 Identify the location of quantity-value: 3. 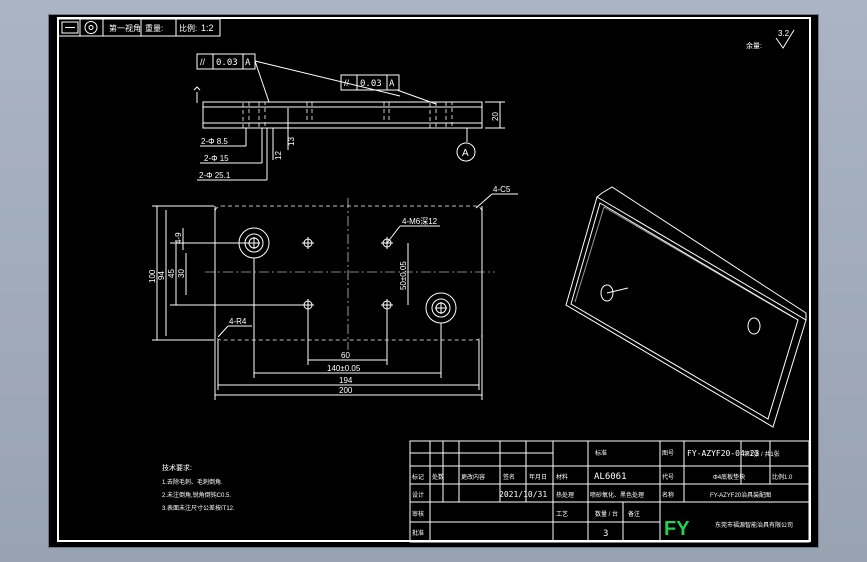
(605, 534).